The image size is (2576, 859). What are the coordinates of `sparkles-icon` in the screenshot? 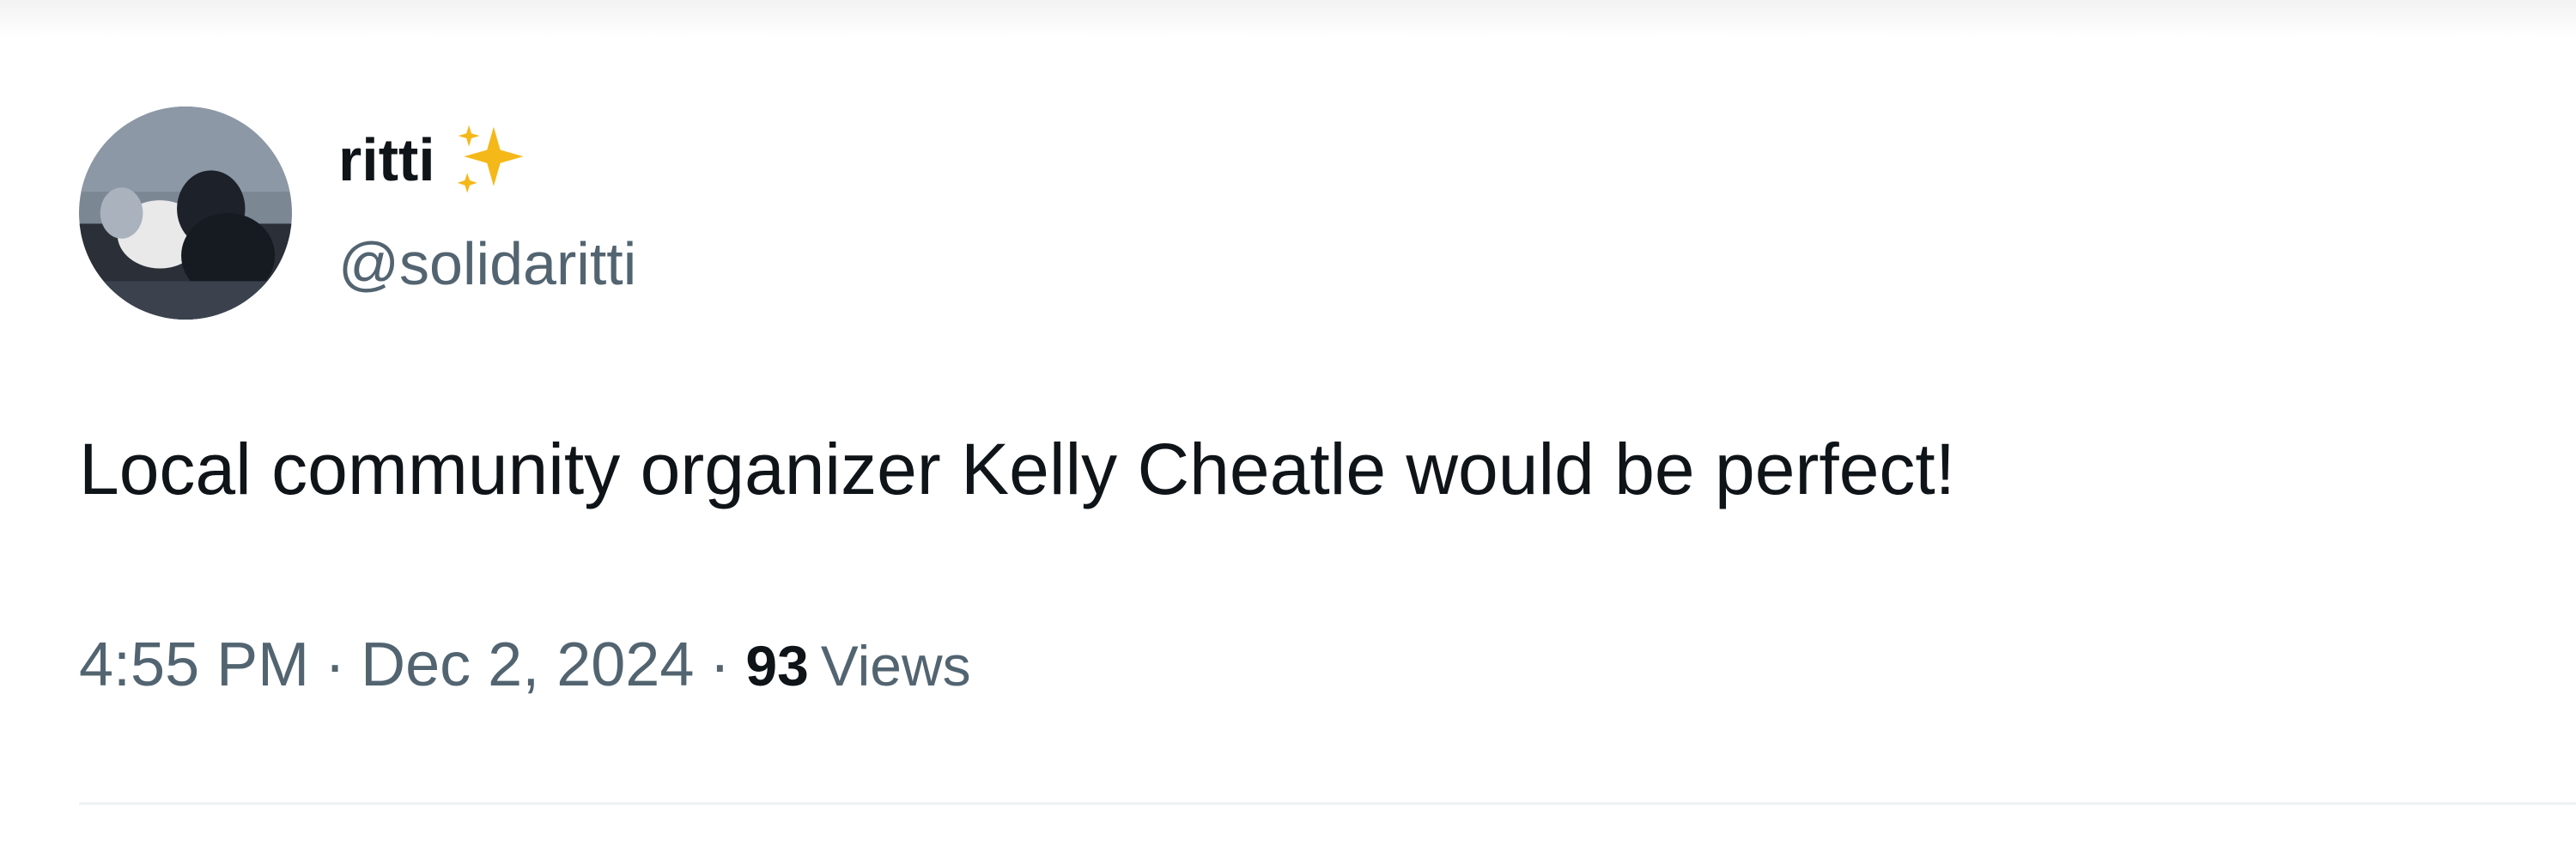 It's located at (492, 160).